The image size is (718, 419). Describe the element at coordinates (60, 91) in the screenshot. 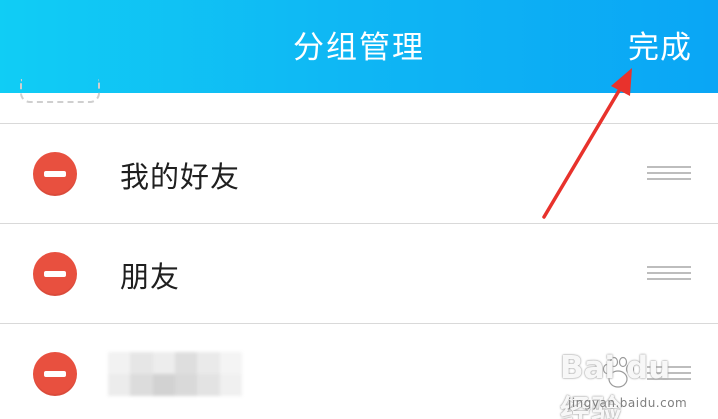

I see `add-group-button` at that location.